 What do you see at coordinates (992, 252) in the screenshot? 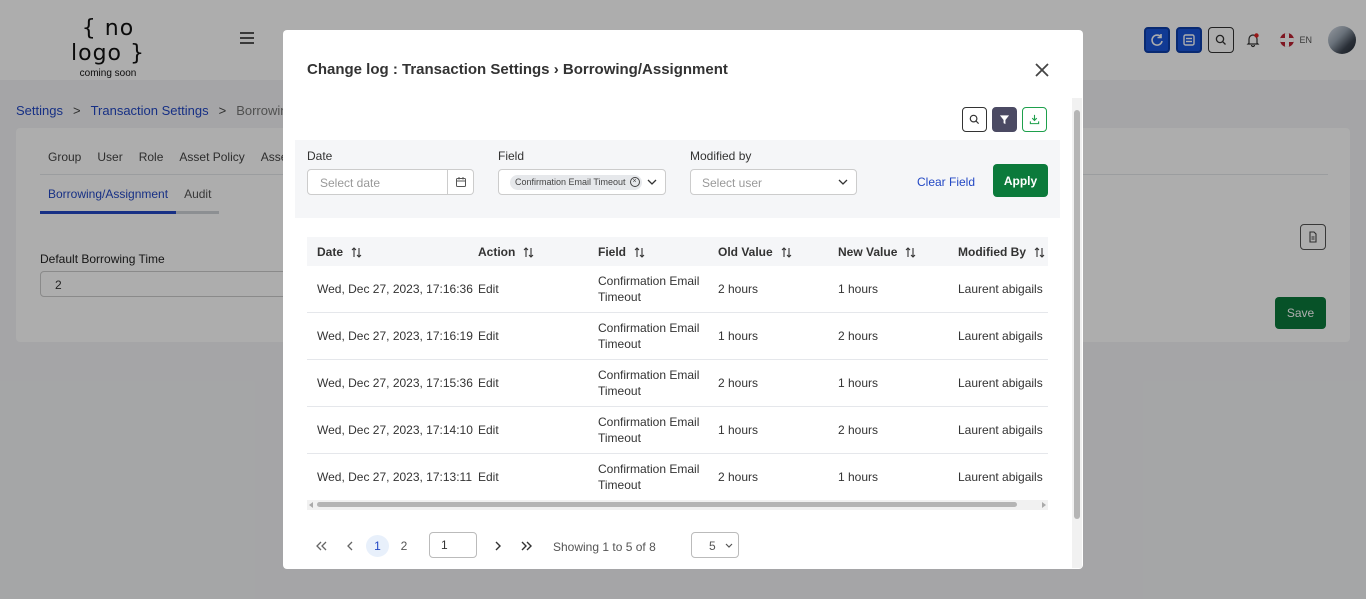
I see `column-label: Modified By` at bounding box center [992, 252].